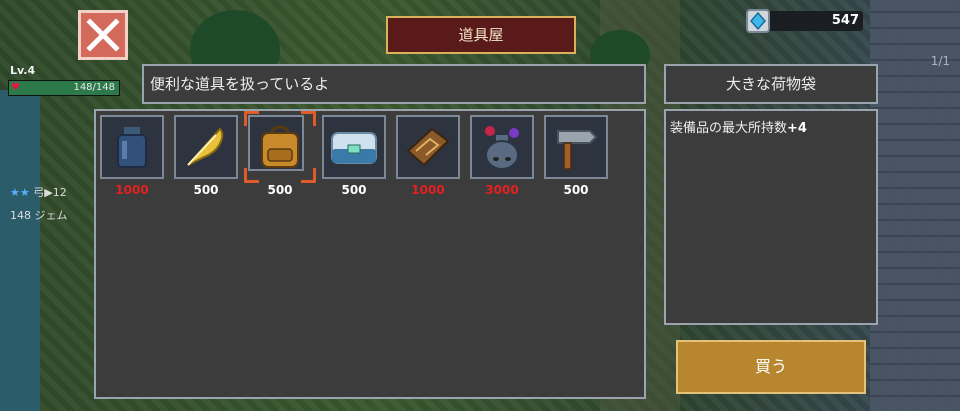 The width and height of the screenshot is (960, 411). Describe the element at coordinates (394, 84) in the screenshot. I see `shopkeeper-greeting: 便利な道具を扱っているよ` at that location.